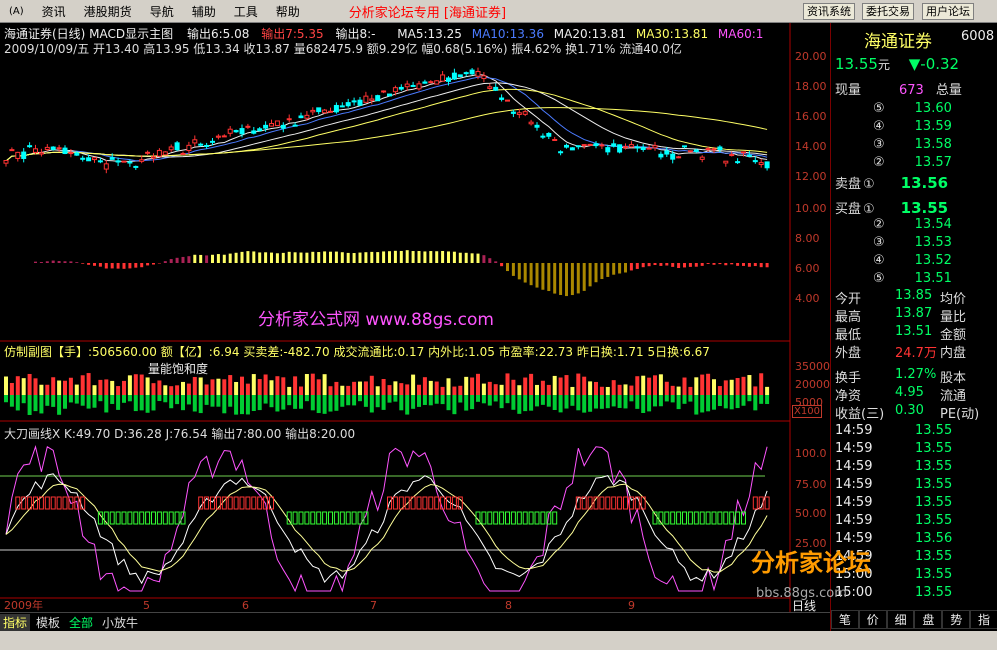 The image size is (997, 650). I want to click on ask-price: 13.59, so click(933, 126).